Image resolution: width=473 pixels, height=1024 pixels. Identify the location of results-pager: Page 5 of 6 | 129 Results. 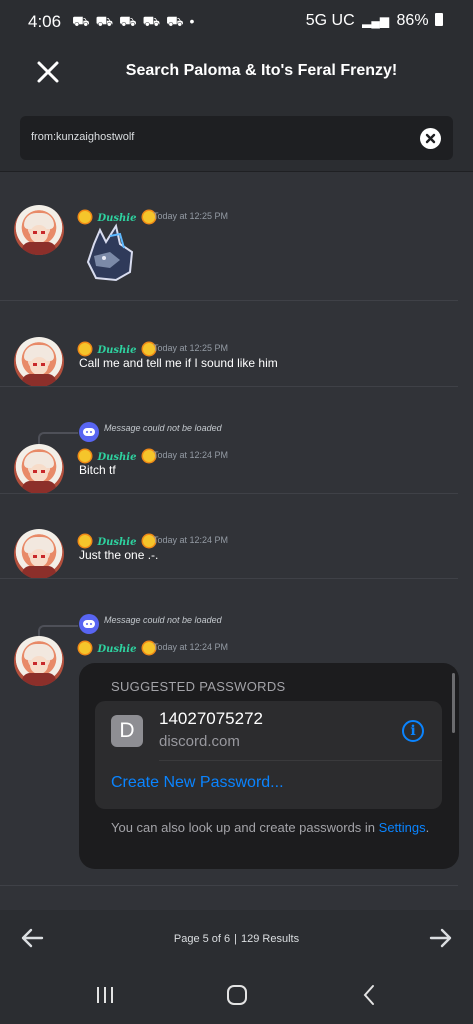
(236, 938).